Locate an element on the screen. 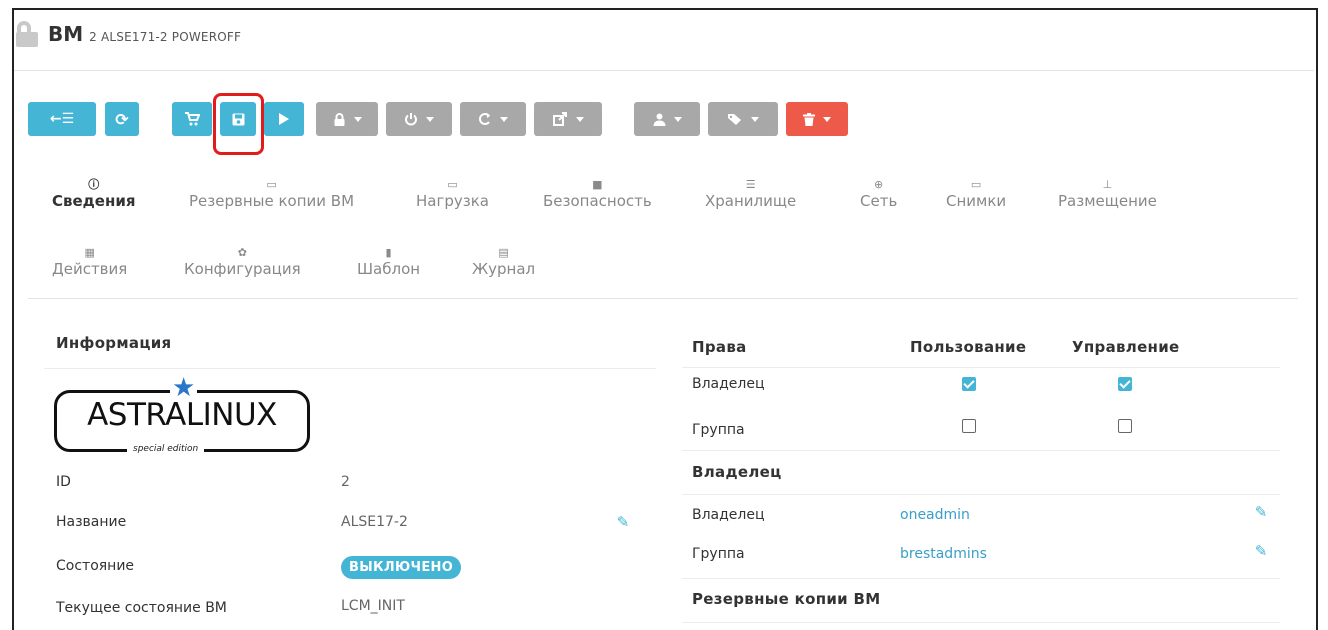 The height and width of the screenshot is (630, 1328). tabs-divider is located at coordinates (663, 298).